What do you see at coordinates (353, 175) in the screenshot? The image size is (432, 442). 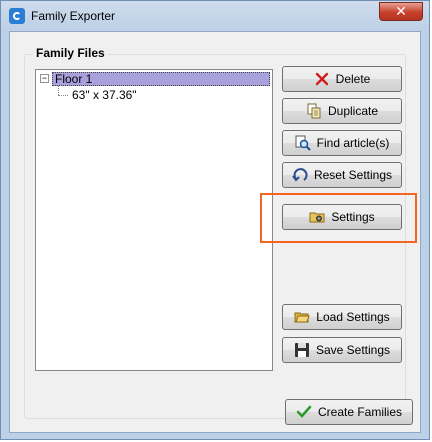 I see `reset-settings-label: Reset Settings` at bounding box center [353, 175].